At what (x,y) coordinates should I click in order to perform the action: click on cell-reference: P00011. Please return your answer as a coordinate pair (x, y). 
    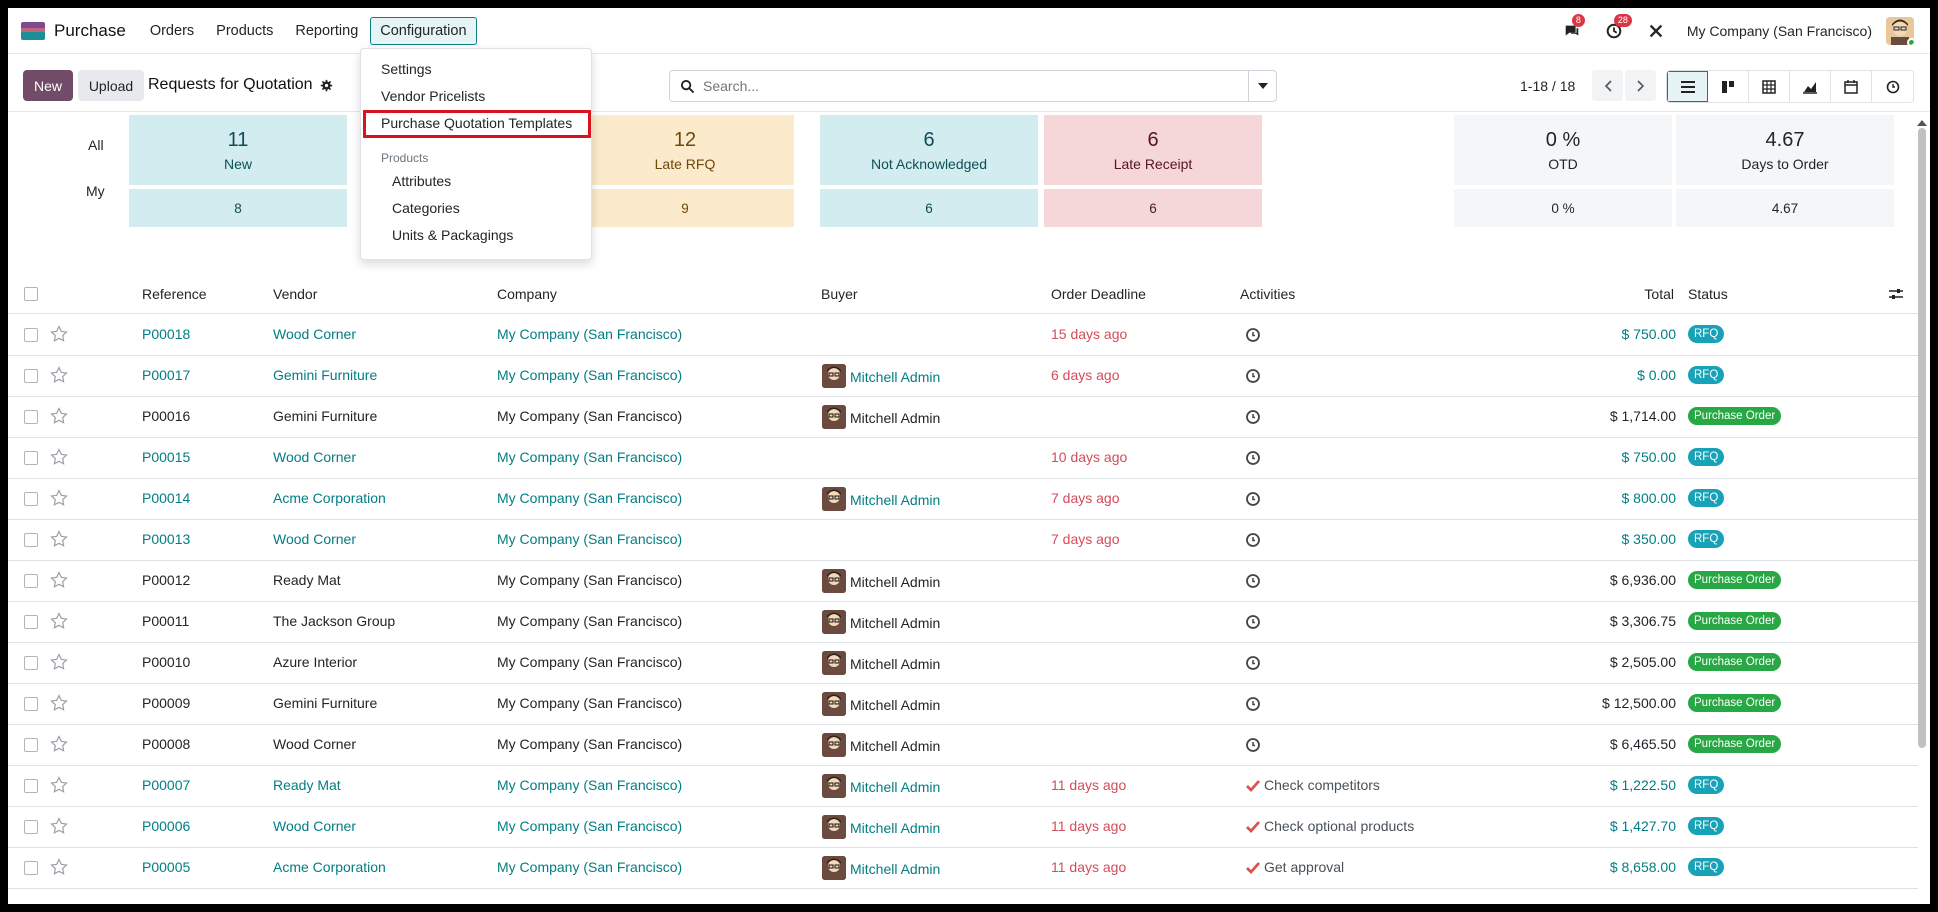
    Looking at the image, I should click on (165, 621).